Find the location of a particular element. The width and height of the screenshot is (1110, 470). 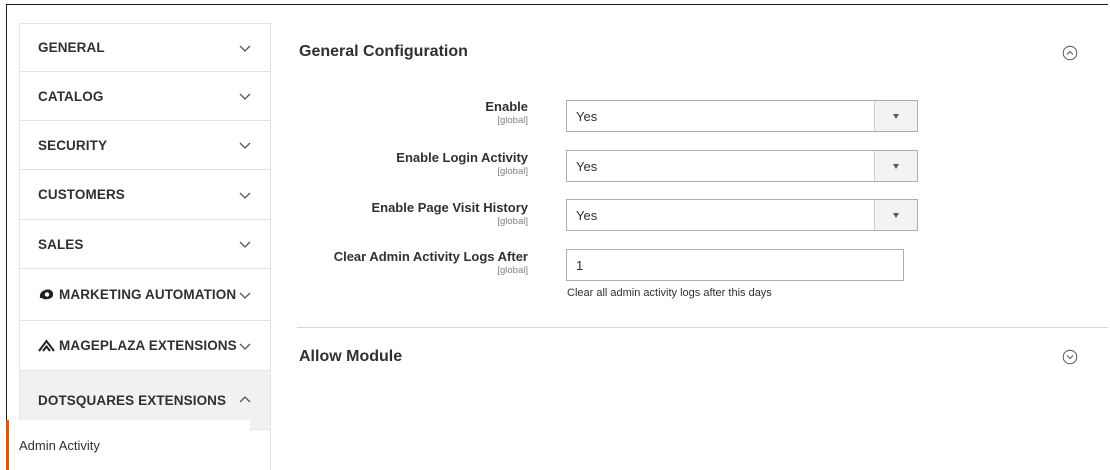

field-login-activity-label-group: Enable Login Activity [global] is located at coordinates (398, 163).